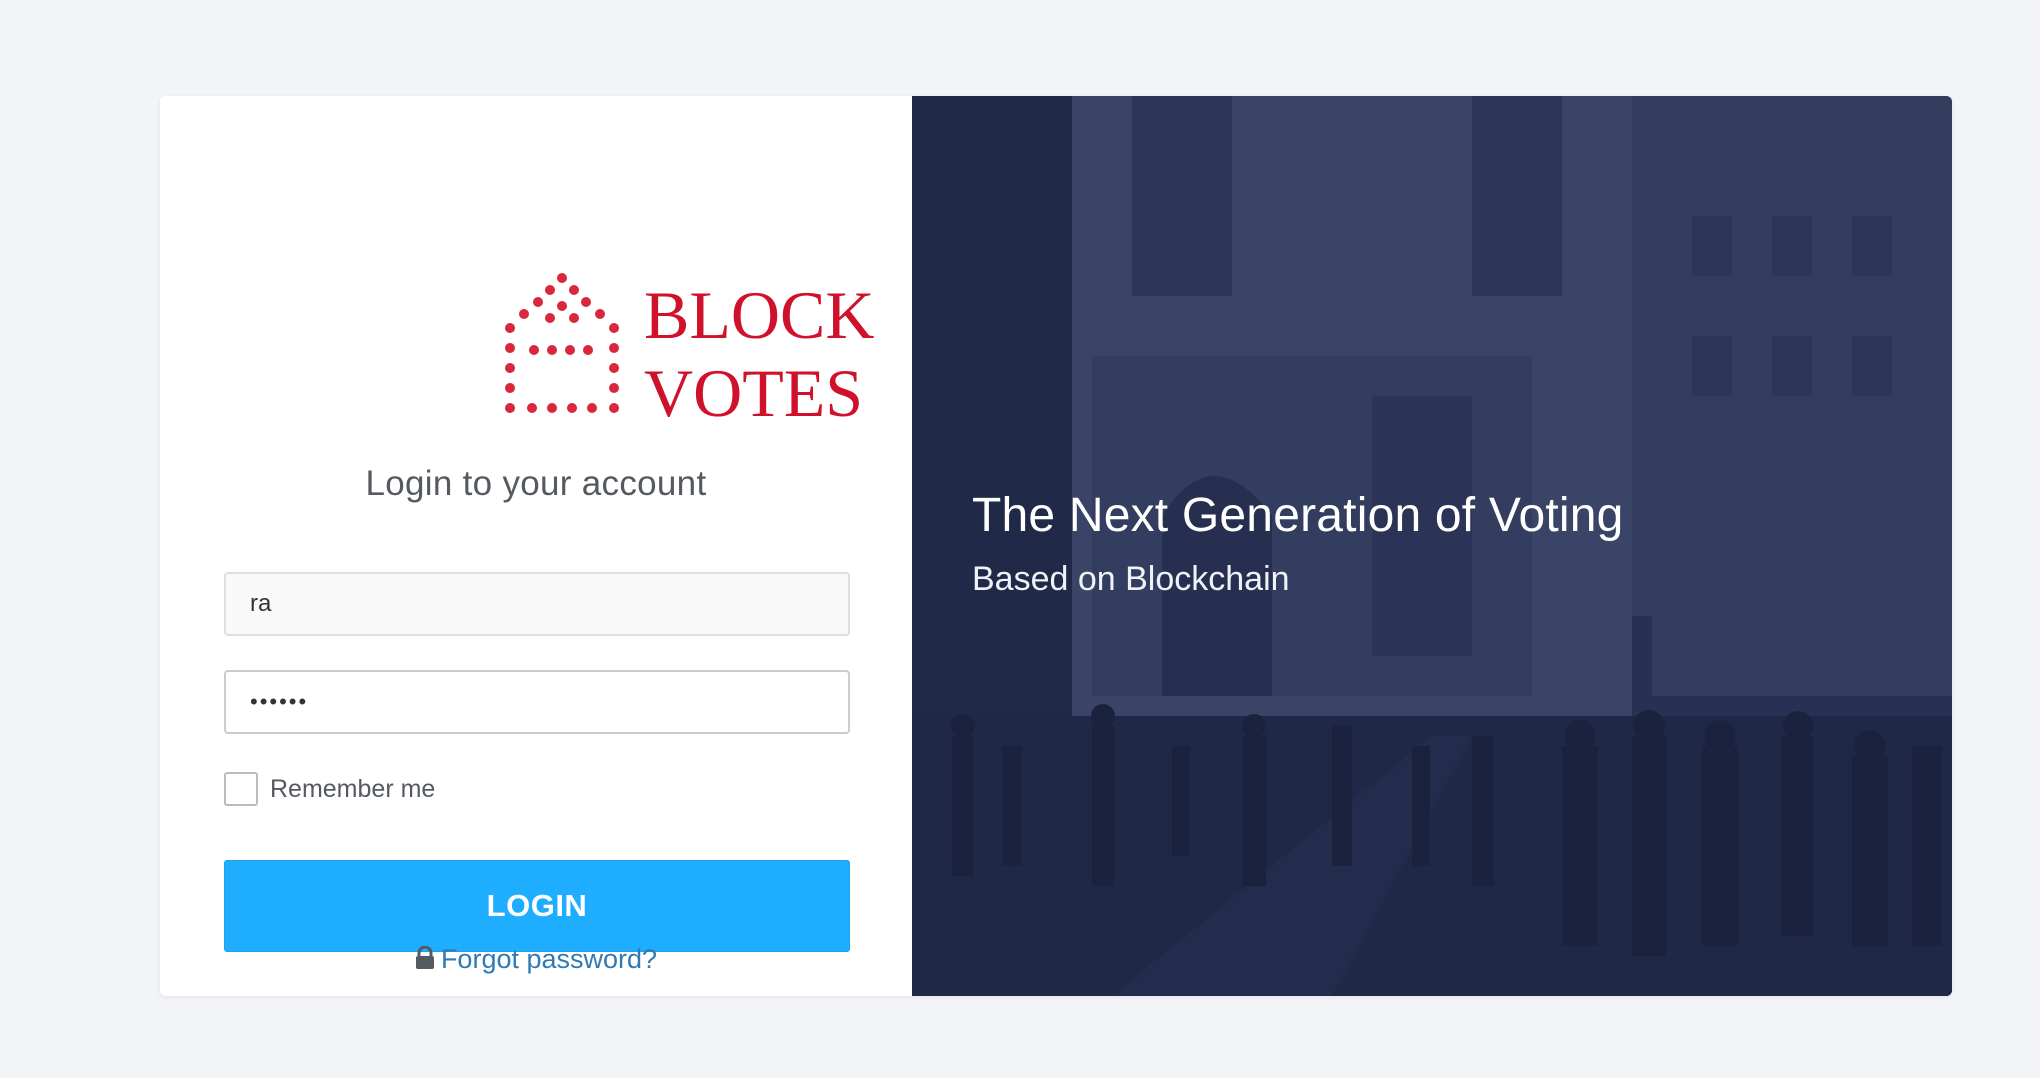 This screenshot has width=2040, height=1078. Describe the element at coordinates (1131, 579) in the screenshot. I see `hero-subtitle: Based on Blockchain` at that location.